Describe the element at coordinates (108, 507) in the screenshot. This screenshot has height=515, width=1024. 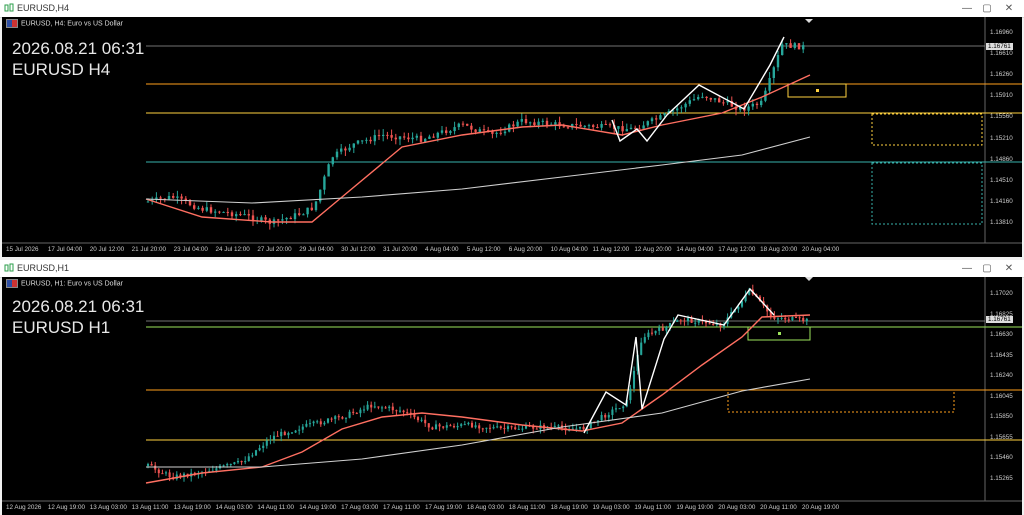
I see `time-tick-label: 13 Aug 03:00` at that location.